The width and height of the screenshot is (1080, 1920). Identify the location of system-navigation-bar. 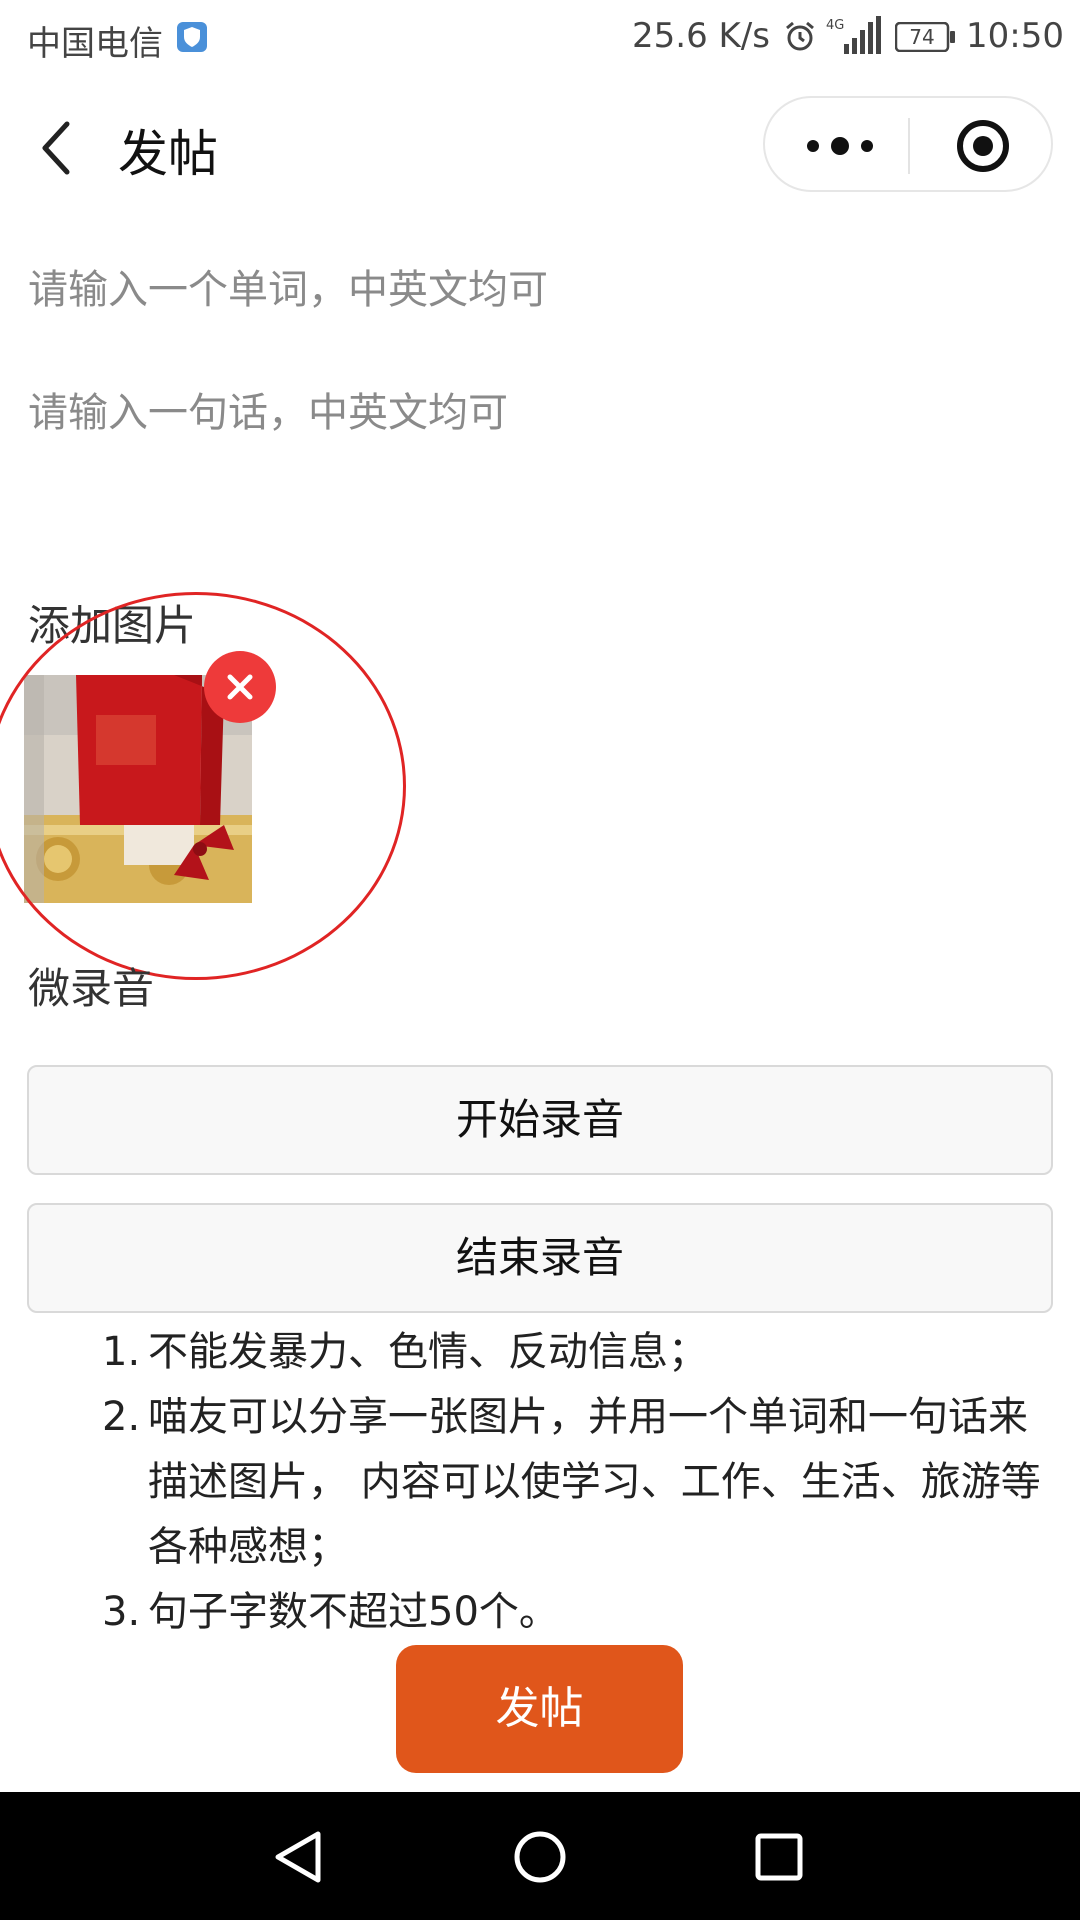
(540, 1856).